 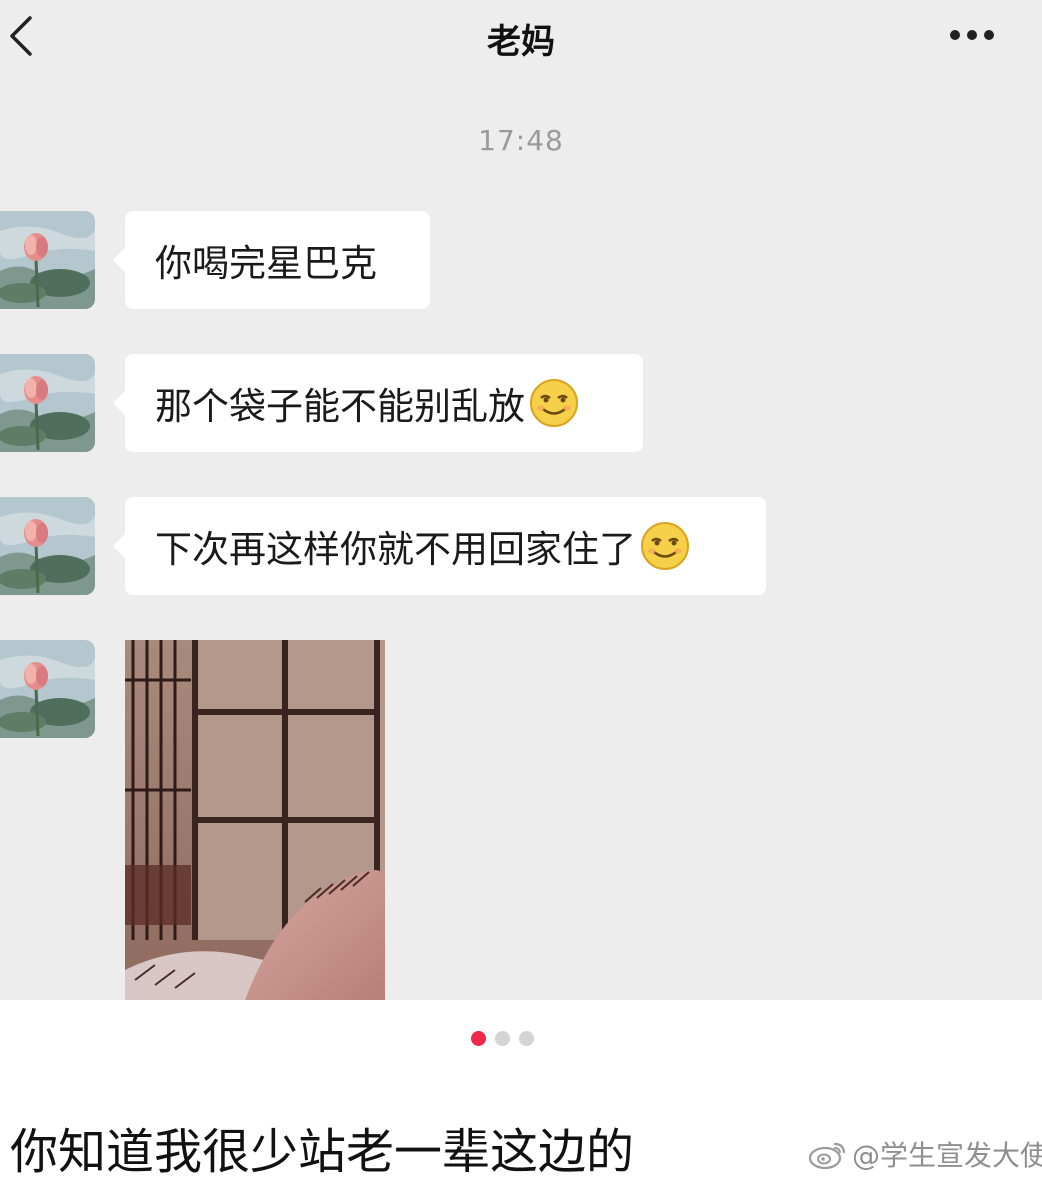 I want to click on weibo-watermark: @学生宣发大使, so click(x=925, y=1154).